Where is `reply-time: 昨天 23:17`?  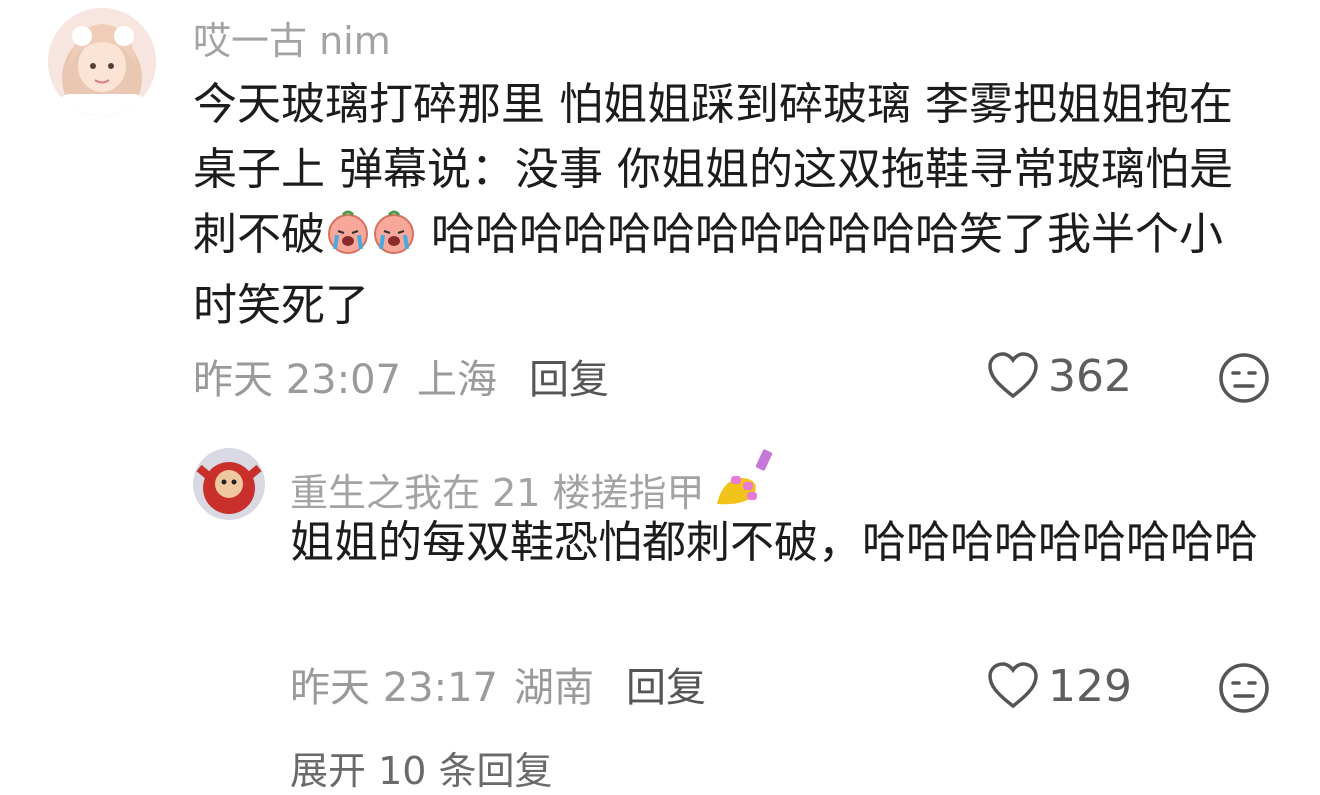 reply-time: 昨天 23:17 is located at coordinates (394, 688).